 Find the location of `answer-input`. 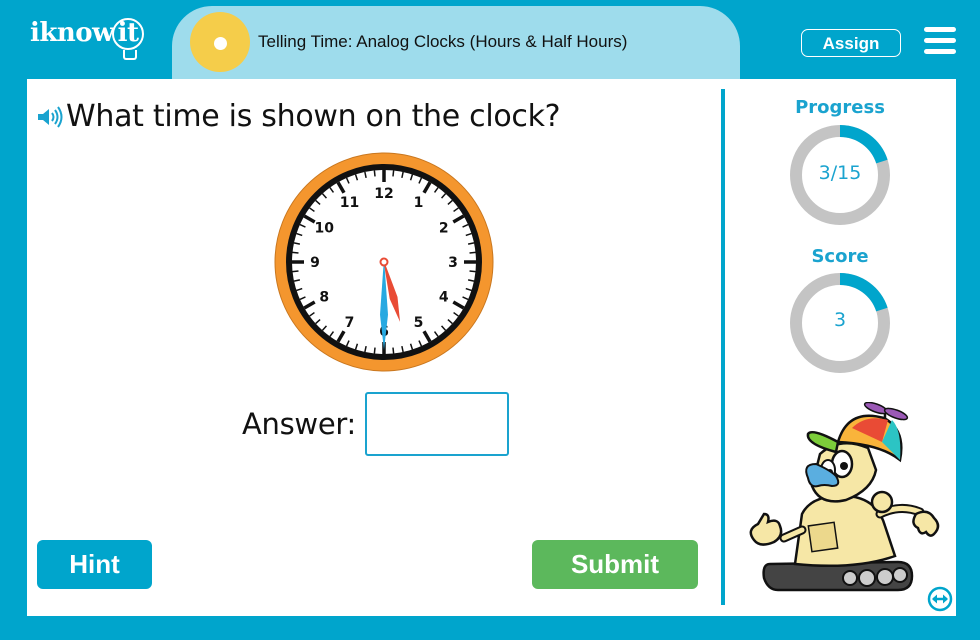

answer-input is located at coordinates (436, 424).